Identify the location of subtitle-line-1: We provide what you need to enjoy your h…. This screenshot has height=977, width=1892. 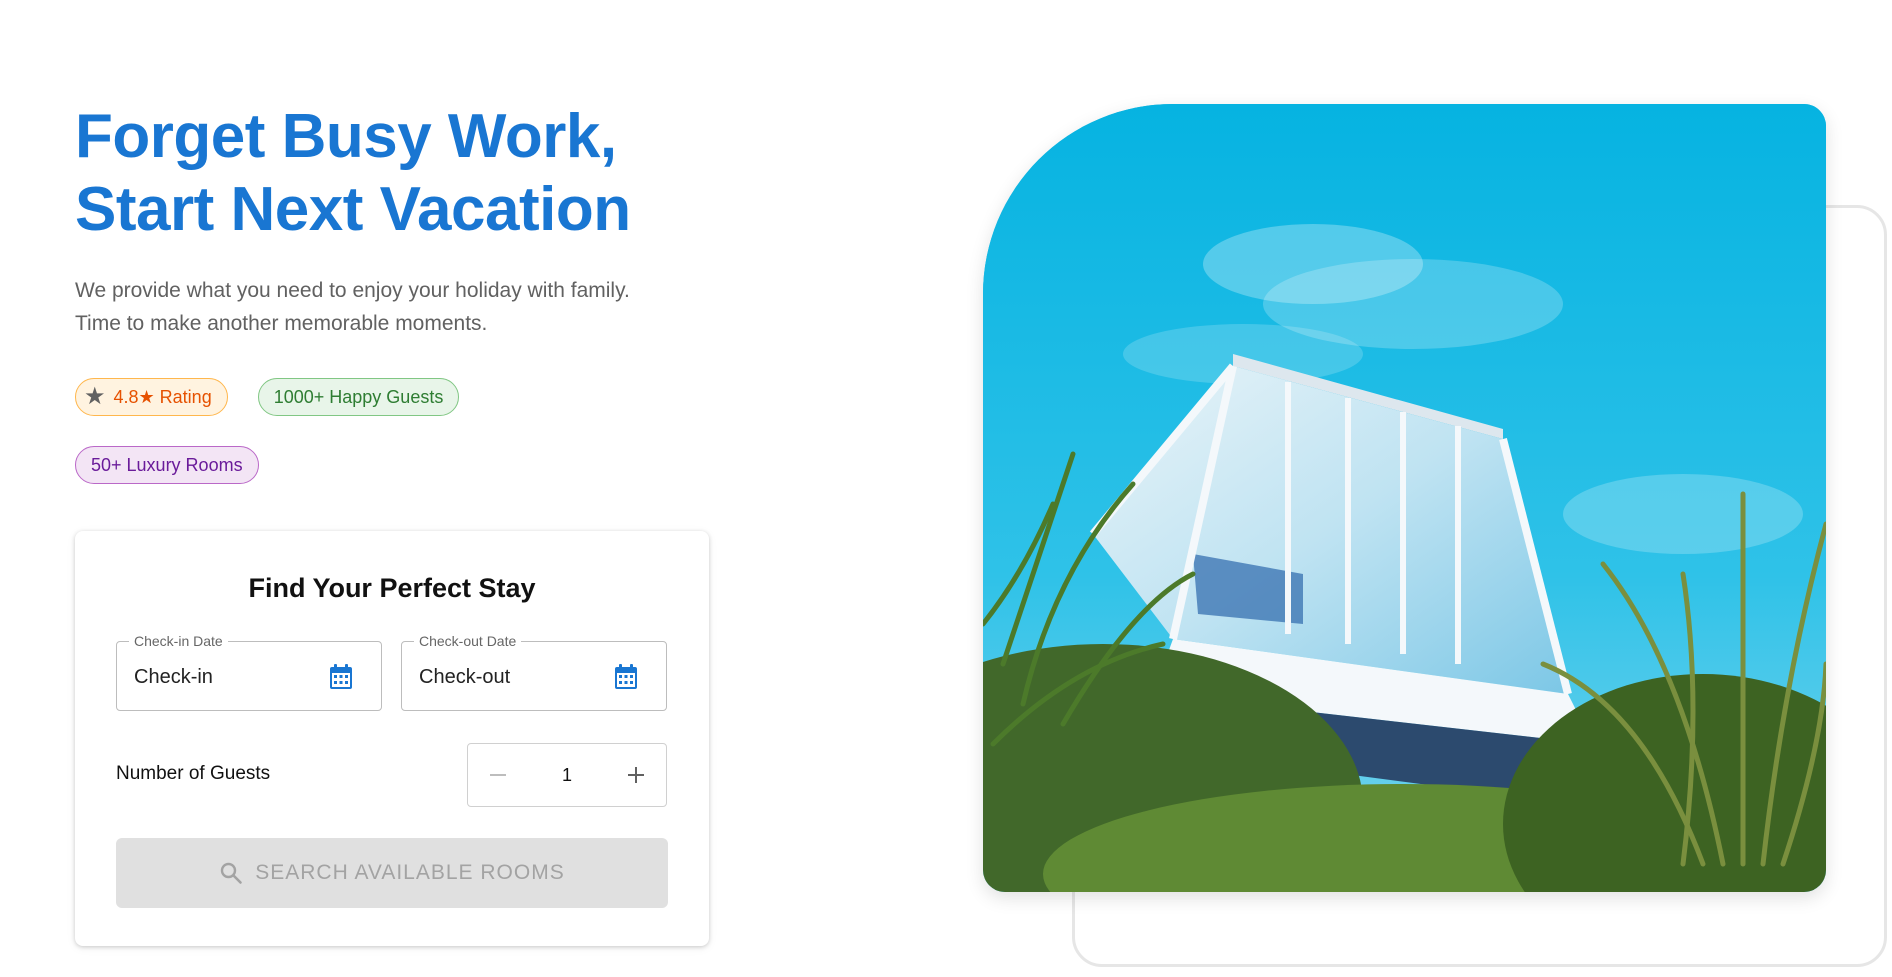
(352, 290).